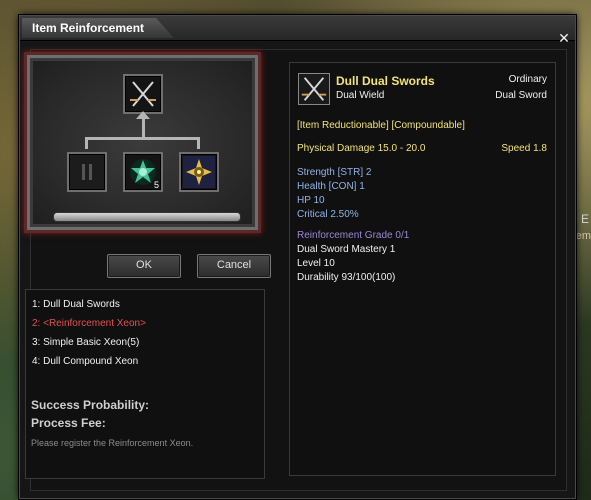  Describe the element at coordinates (156, 185) in the screenshot. I see `slot-count: 5` at that location.